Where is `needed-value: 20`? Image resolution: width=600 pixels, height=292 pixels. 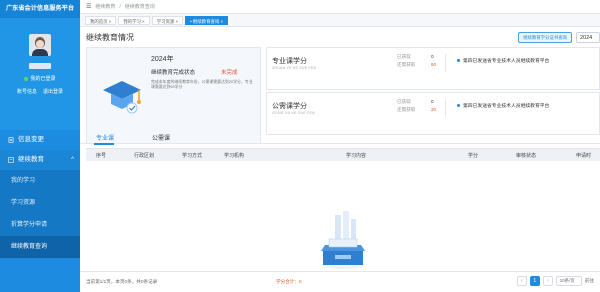 needed-value: 20 is located at coordinates (434, 109).